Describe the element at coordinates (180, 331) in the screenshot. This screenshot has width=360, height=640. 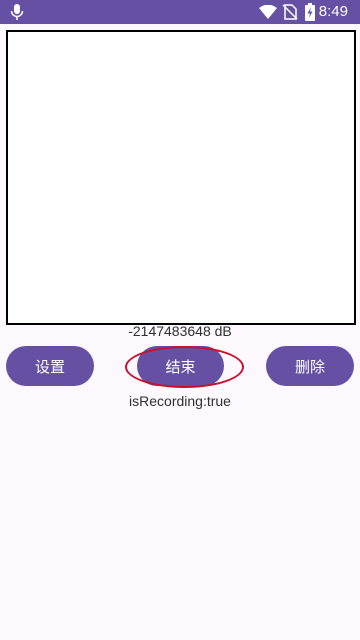
I see `decibel-readout: -2147483648 dB` at that location.